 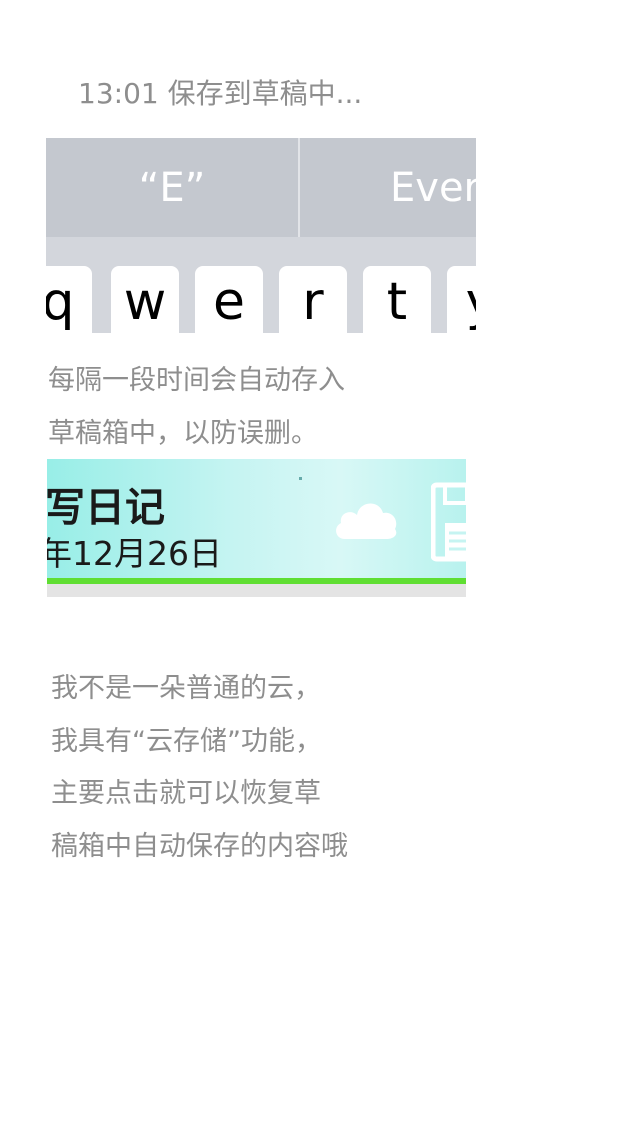 What do you see at coordinates (134, 553) in the screenshot?
I see `diary-date: 年12月26日` at bounding box center [134, 553].